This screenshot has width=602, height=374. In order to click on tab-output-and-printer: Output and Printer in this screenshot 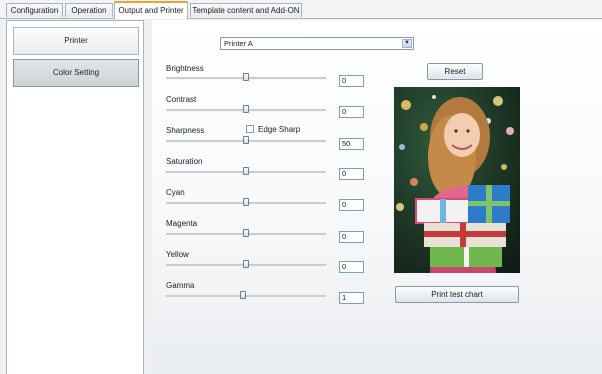, I will do `click(151, 10)`.